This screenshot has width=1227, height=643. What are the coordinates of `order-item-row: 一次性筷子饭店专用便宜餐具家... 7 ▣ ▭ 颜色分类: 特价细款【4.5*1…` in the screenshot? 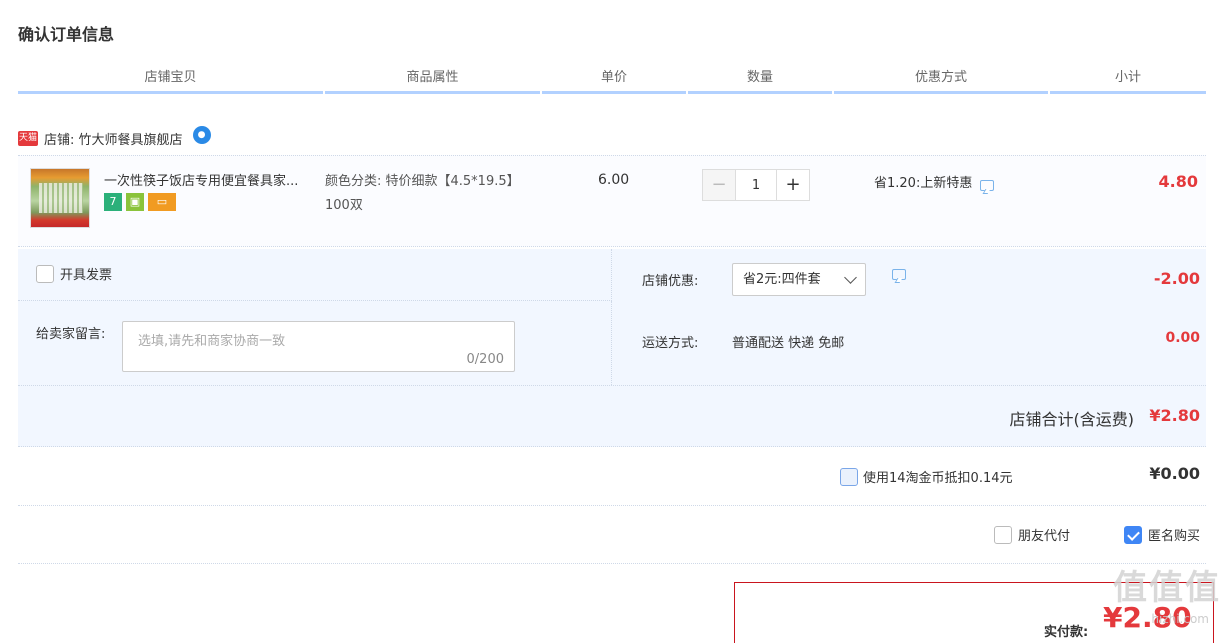 It's located at (612, 201).